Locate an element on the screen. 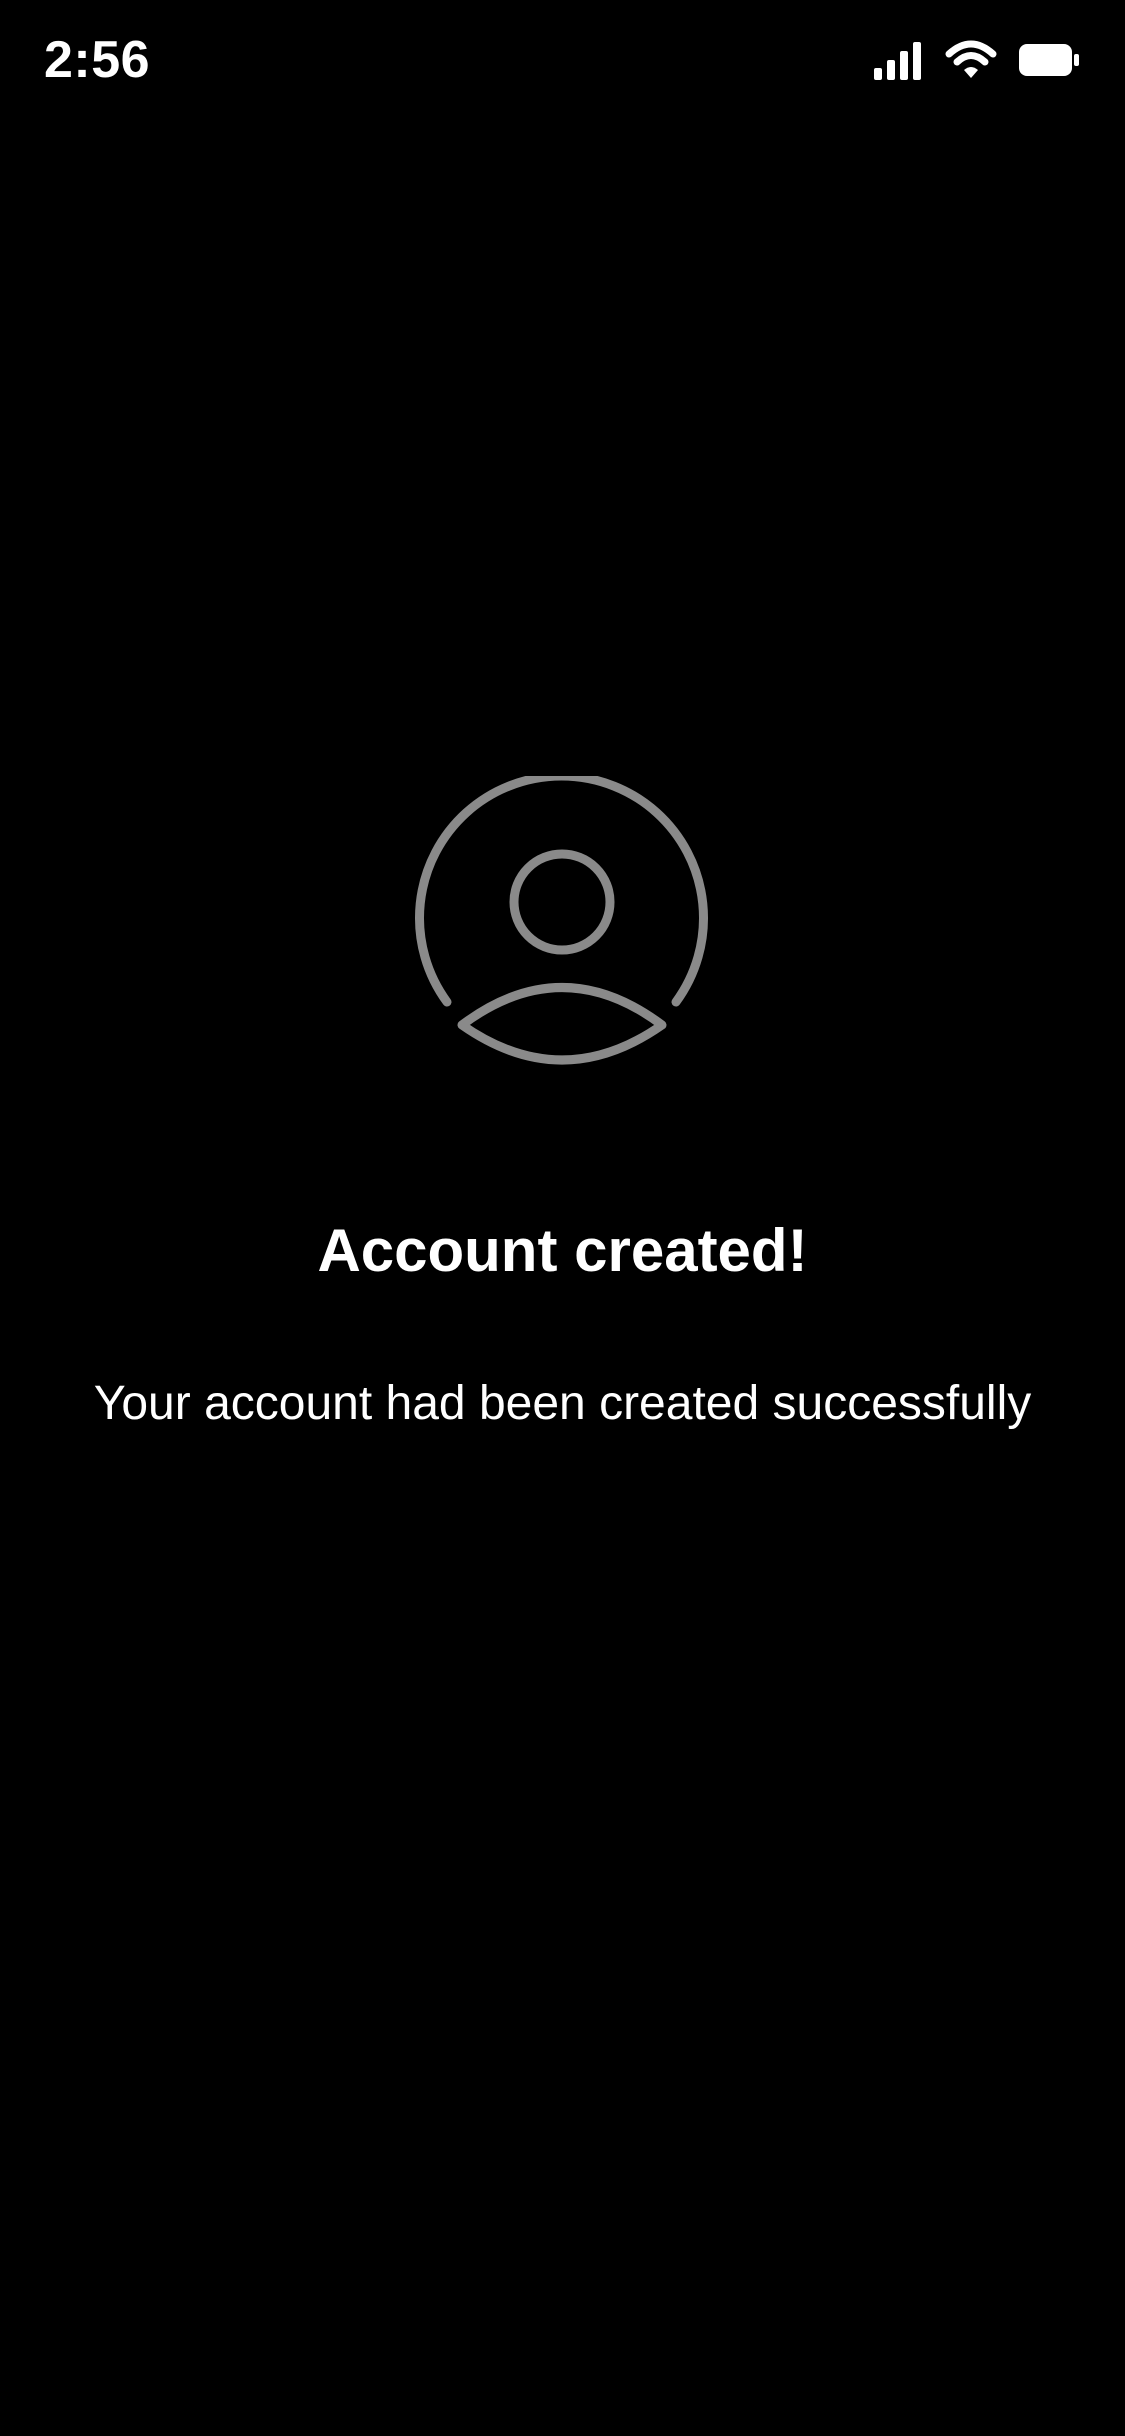 This screenshot has height=2436, width=1125. wifi-icon is located at coordinates (971, 62).